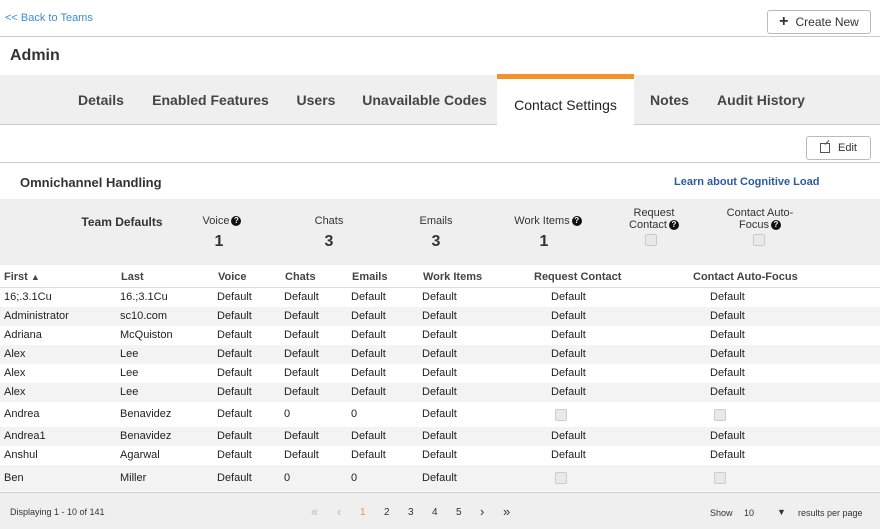  What do you see at coordinates (506, 511) in the screenshot?
I see `last-page-icon: »` at bounding box center [506, 511].